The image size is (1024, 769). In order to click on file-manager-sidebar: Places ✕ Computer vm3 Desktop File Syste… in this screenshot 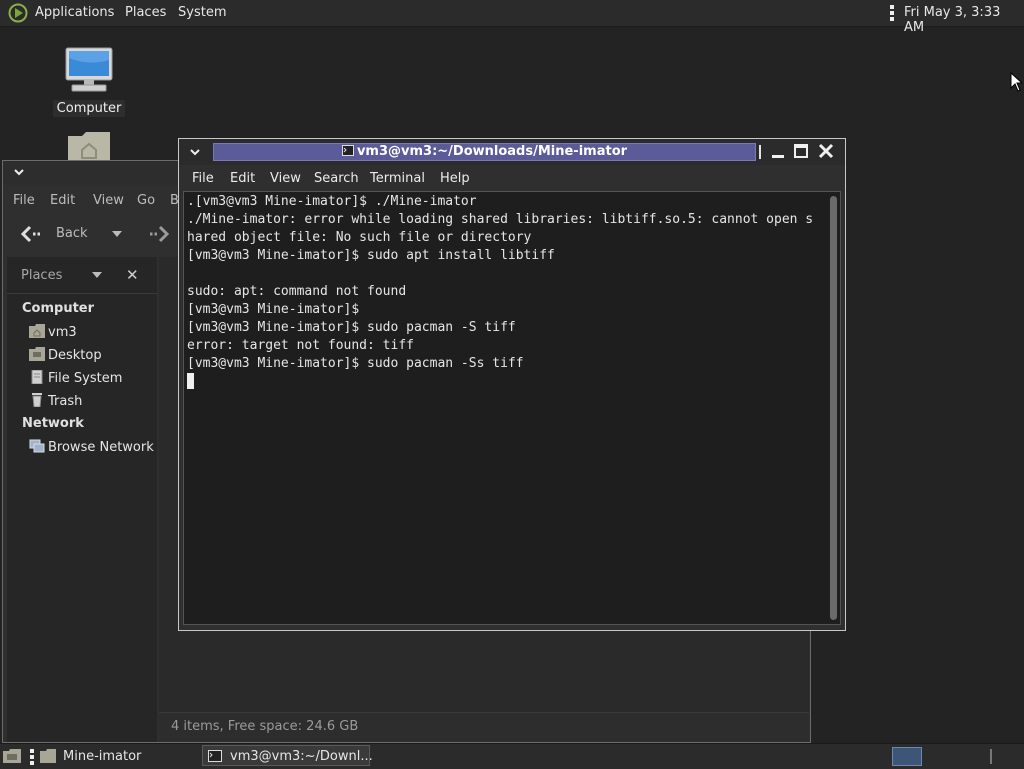, I will do `click(82, 499)`.